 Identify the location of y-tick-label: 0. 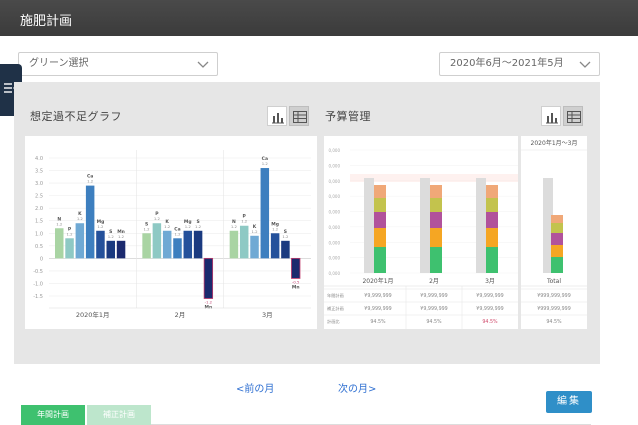
(41, 259).